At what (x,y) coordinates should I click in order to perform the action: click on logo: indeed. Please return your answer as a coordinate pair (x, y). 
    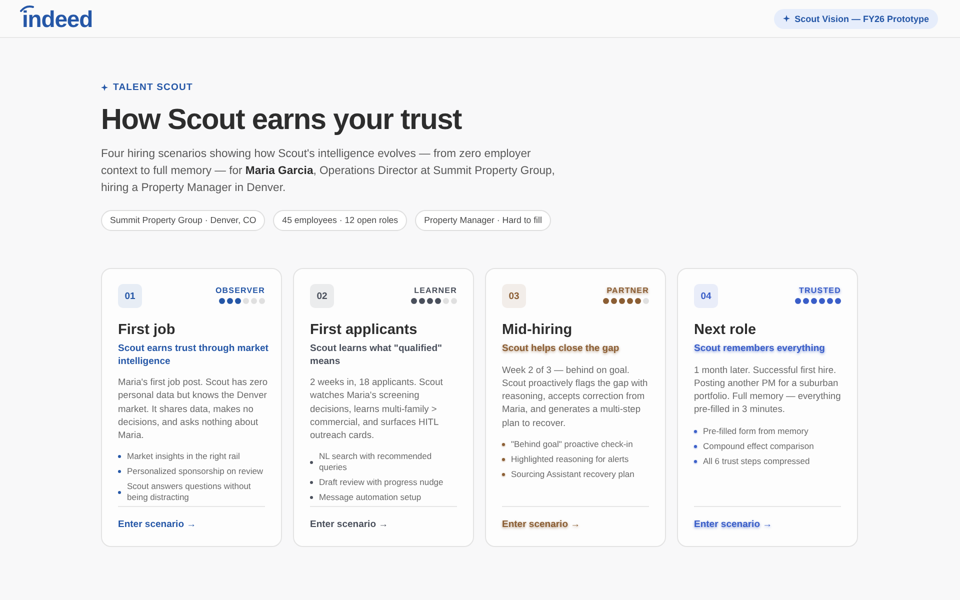
    Looking at the image, I should click on (57, 19).